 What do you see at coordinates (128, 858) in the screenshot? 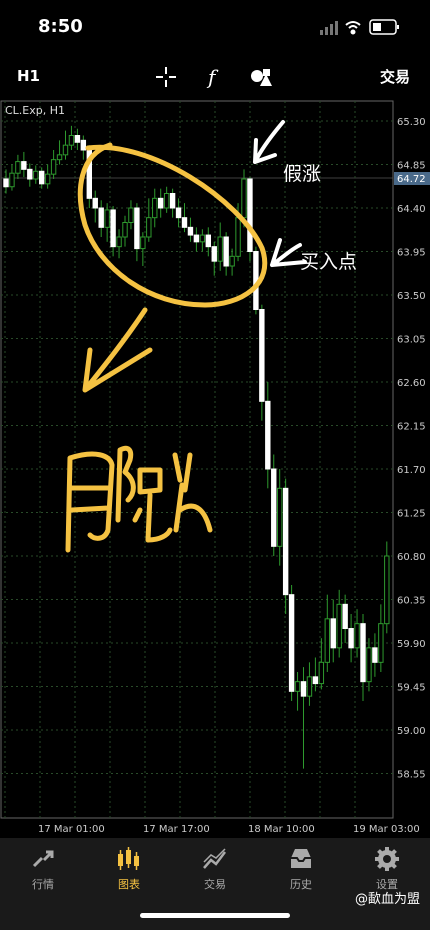
I see `chart-icon` at bounding box center [128, 858].